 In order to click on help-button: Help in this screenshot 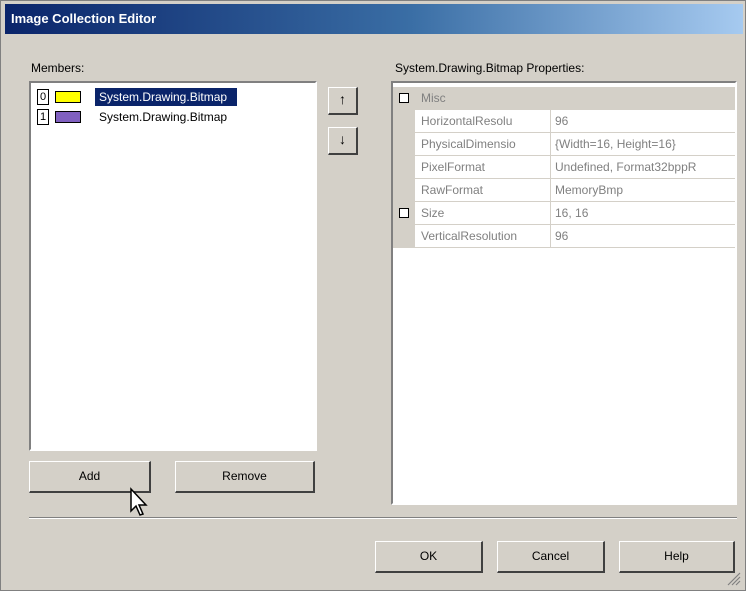, I will do `click(677, 557)`.